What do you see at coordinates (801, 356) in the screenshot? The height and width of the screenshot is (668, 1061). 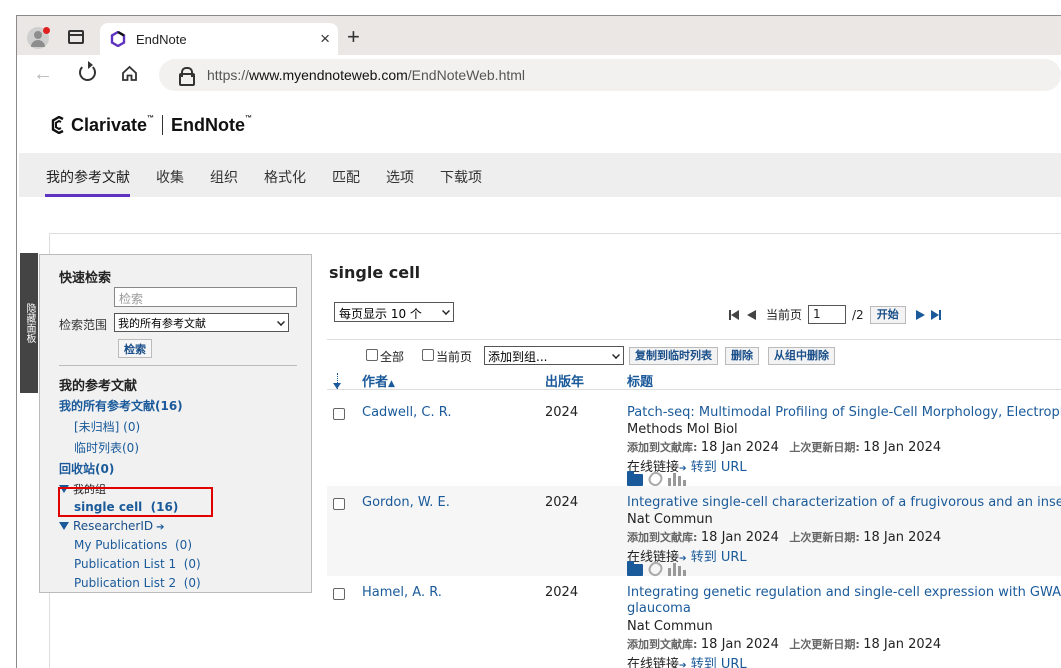 I see `remove-from-group-button: 从组中删除` at bounding box center [801, 356].